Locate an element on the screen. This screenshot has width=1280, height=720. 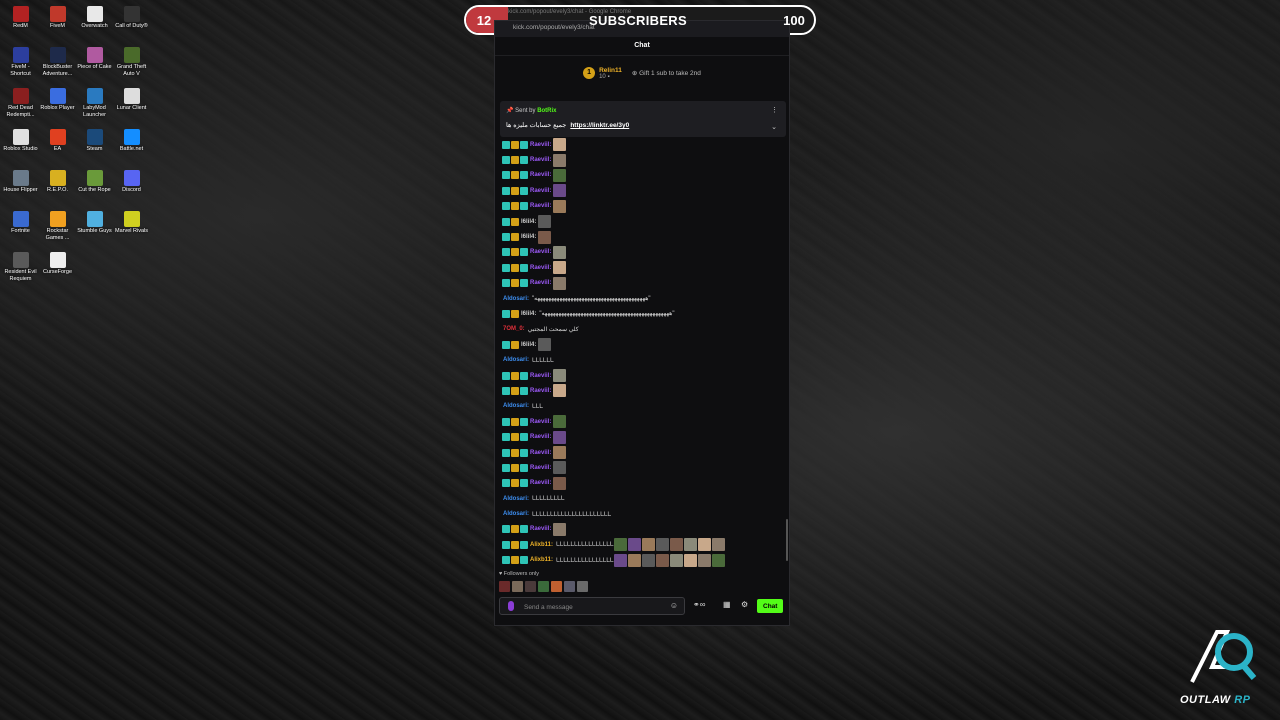
desktop-icon: House Flipper is located at coordinates (20, 188).